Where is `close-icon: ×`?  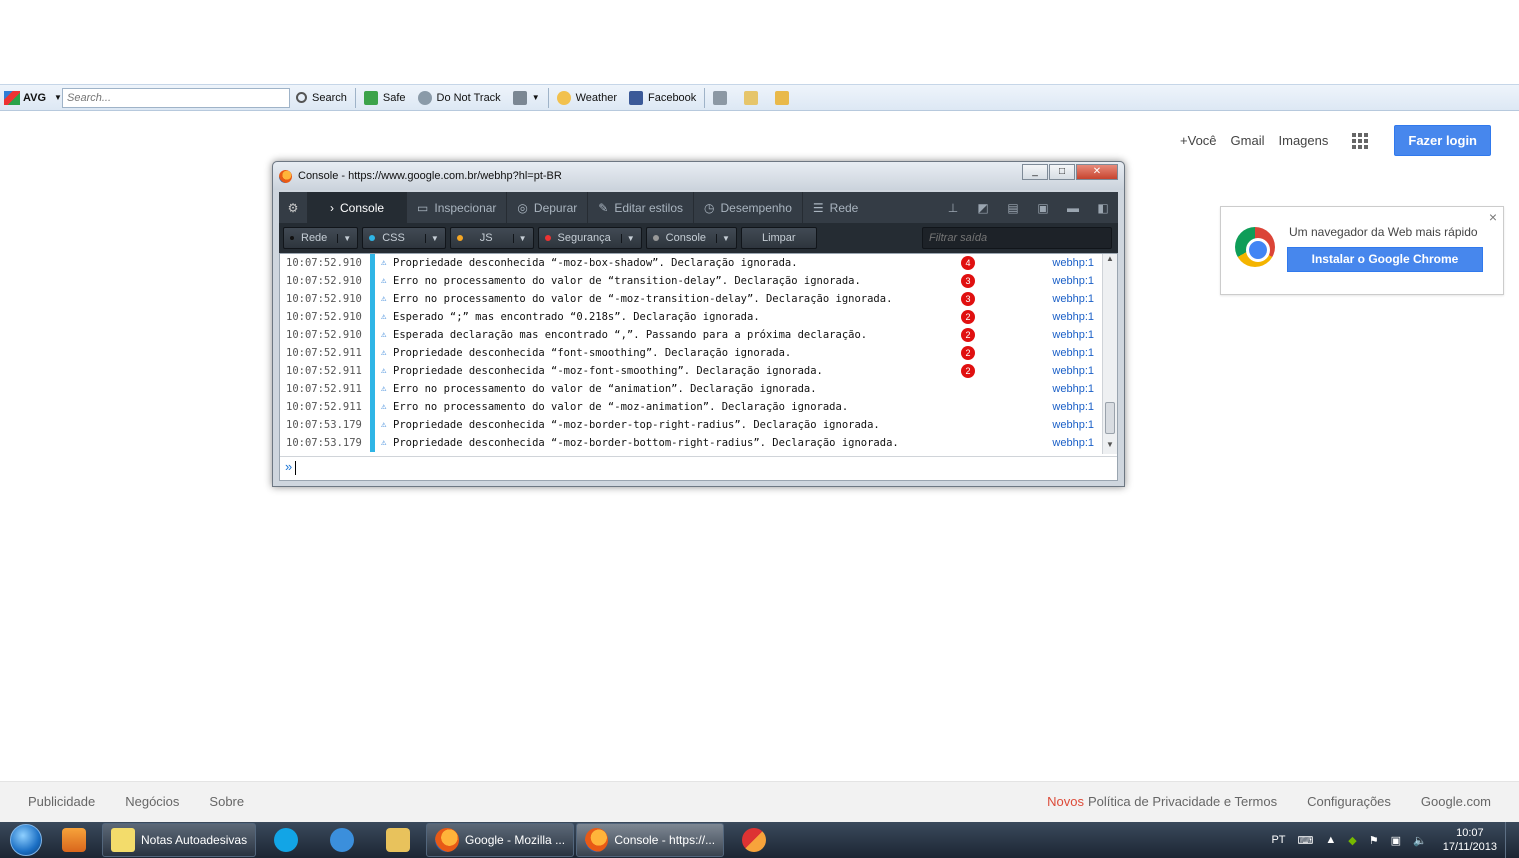 close-icon: × is located at coordinates (1493, 217).